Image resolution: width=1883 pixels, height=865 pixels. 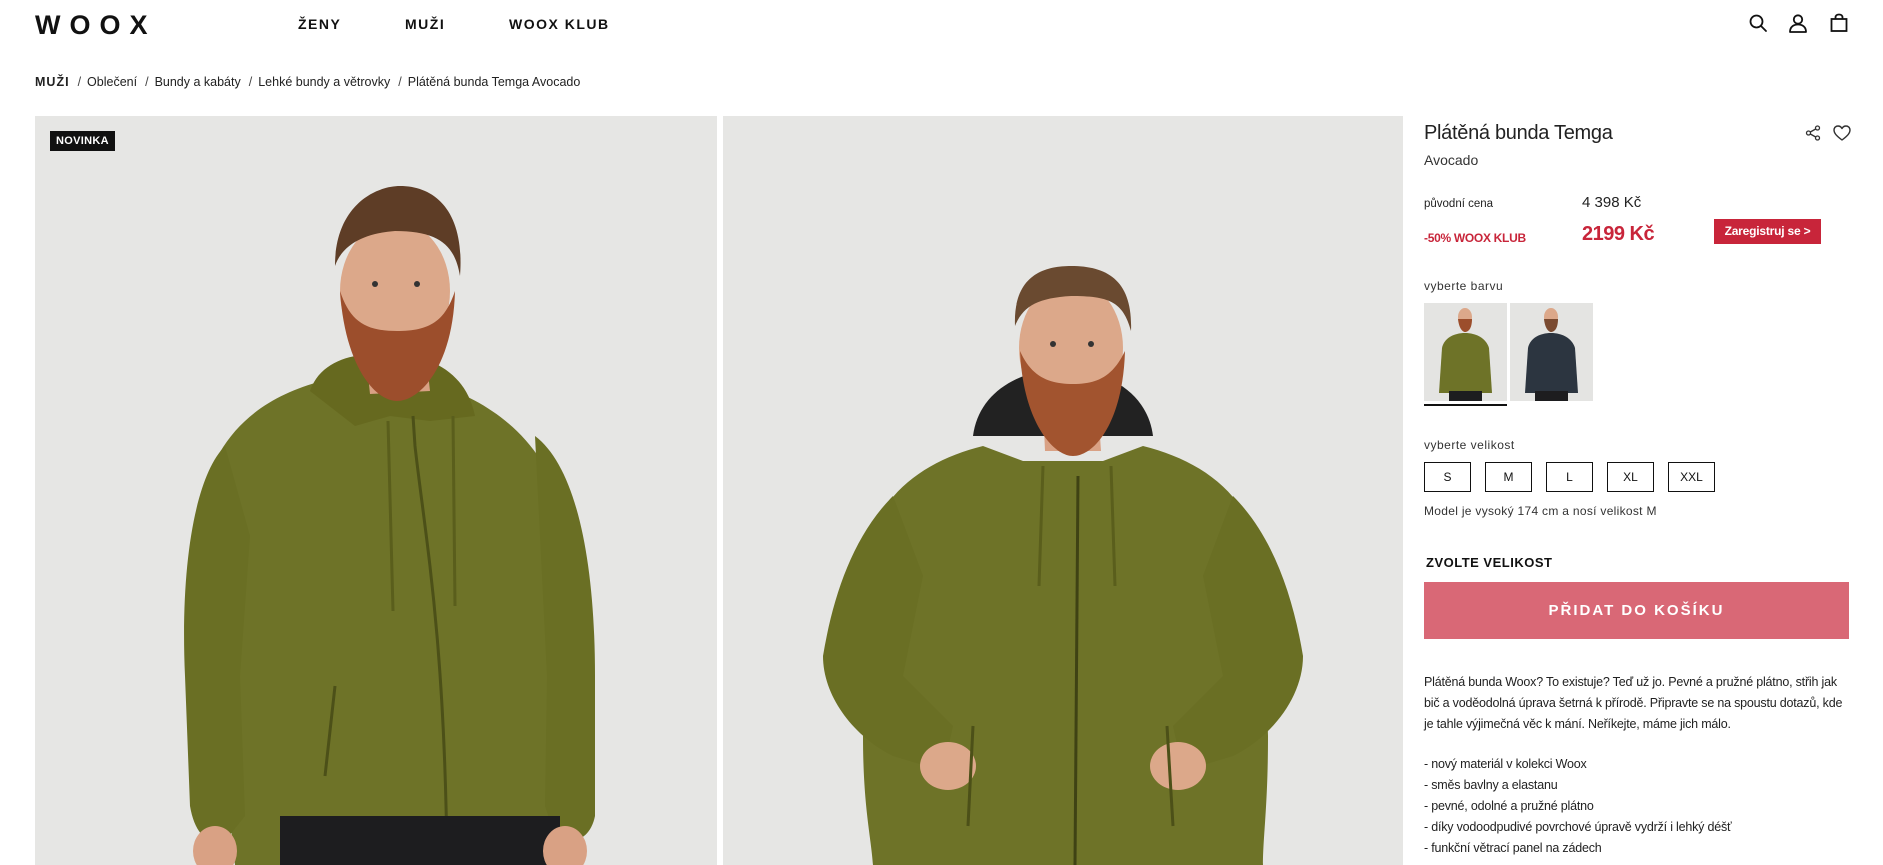 I want to click on user-icon, so click(x=1798, y=23).